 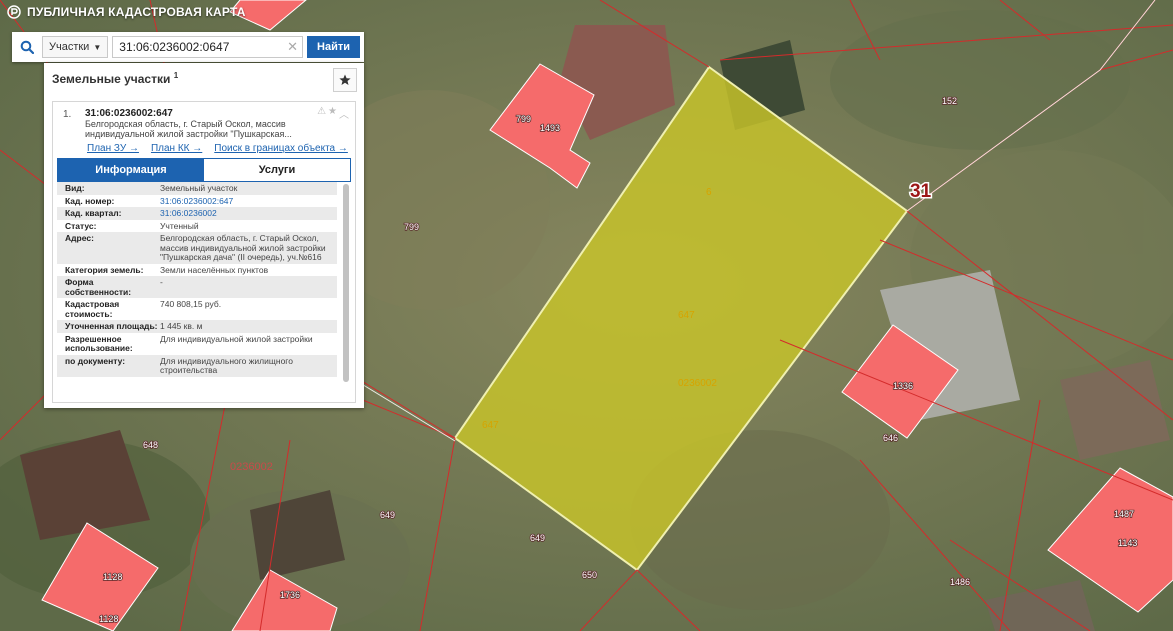 I want to click on info-key: Уточненная площадь:, so click(x=111, y=326).